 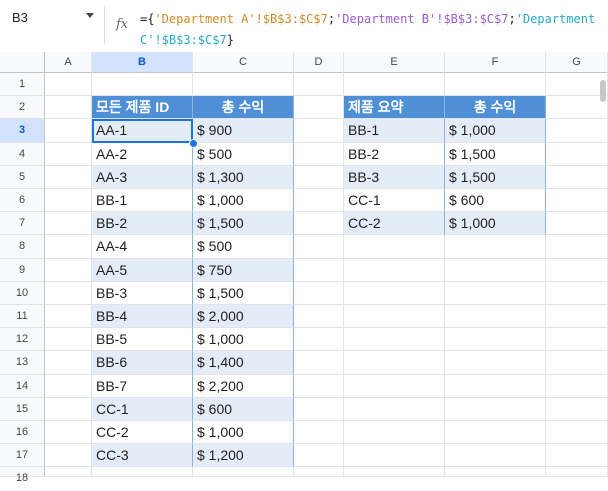 I want to click on row-header: 5, so click(x=22, y=177).